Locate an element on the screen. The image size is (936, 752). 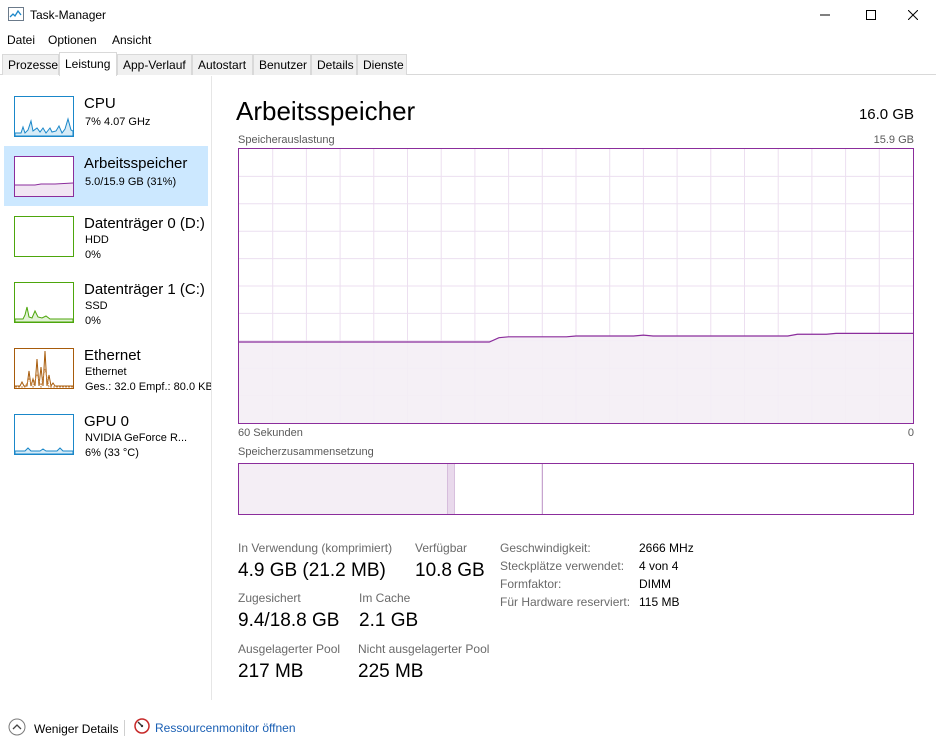
spec-value-slots: 4 von 4 is located at coordinates (659, 566).